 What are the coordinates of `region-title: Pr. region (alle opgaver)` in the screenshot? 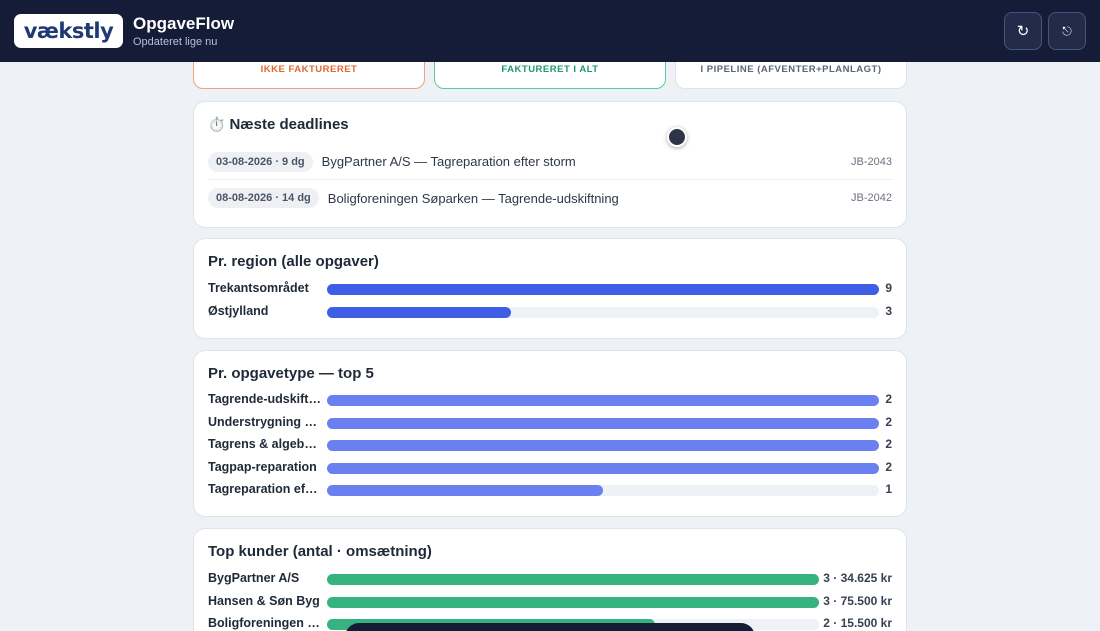 It's located at (293, 261).